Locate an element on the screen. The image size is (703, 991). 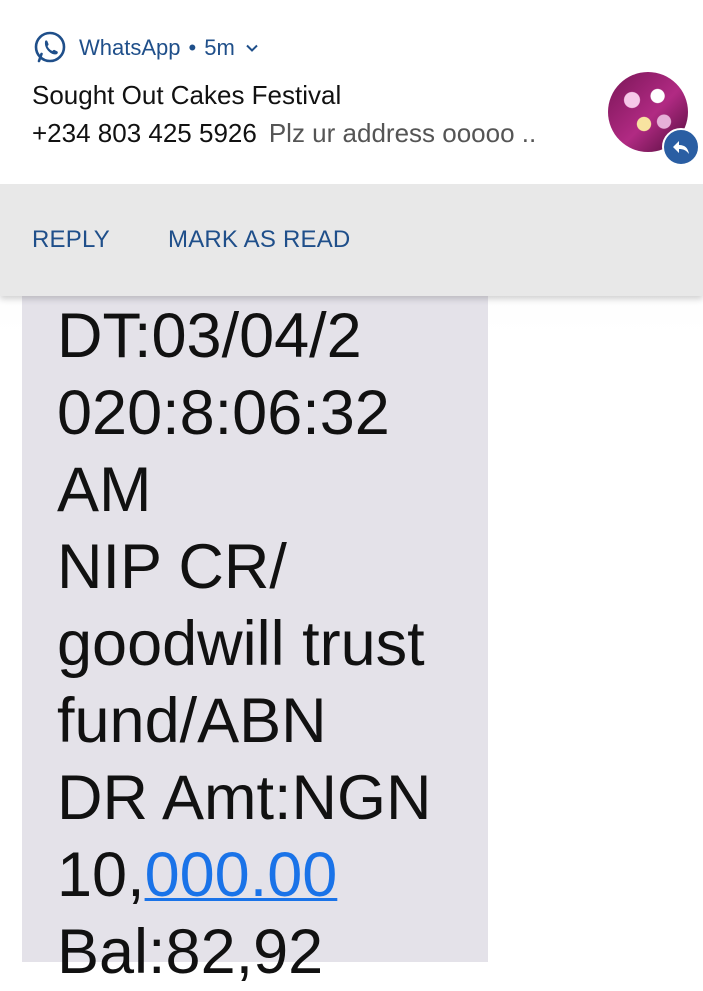
mark-as-read-button: MARK AS READ is located at coordinates (259, 240).